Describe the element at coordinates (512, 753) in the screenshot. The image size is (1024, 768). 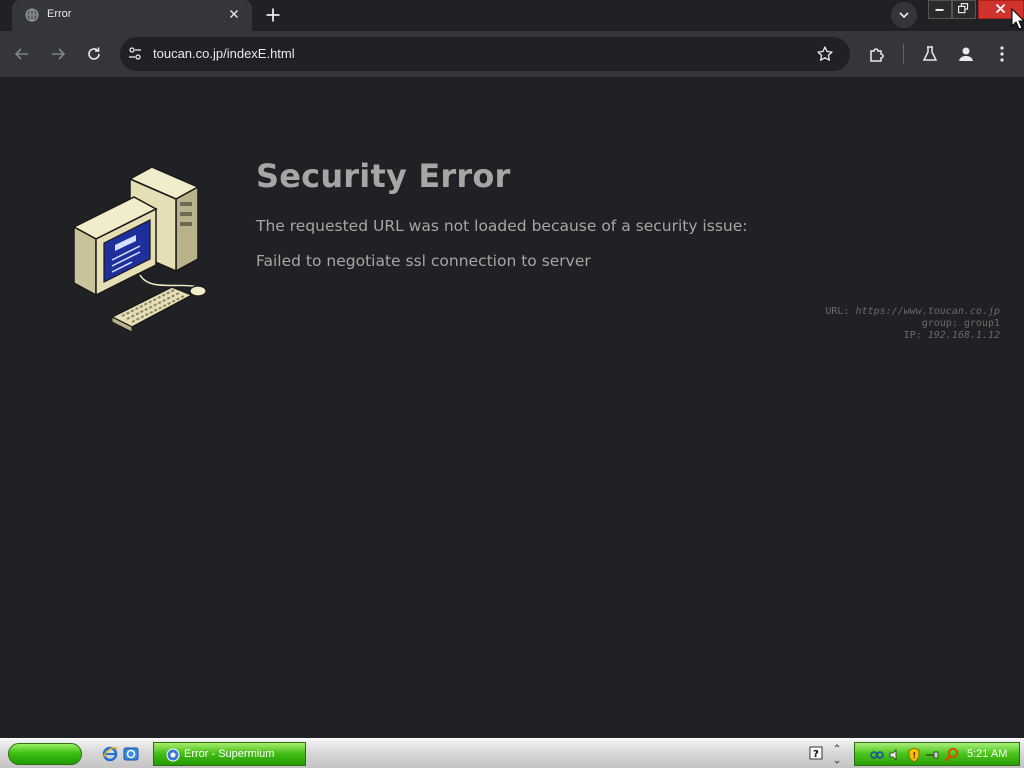
I see `taskbar: Error - Supermium ? ! 5:21 AM` at that location.